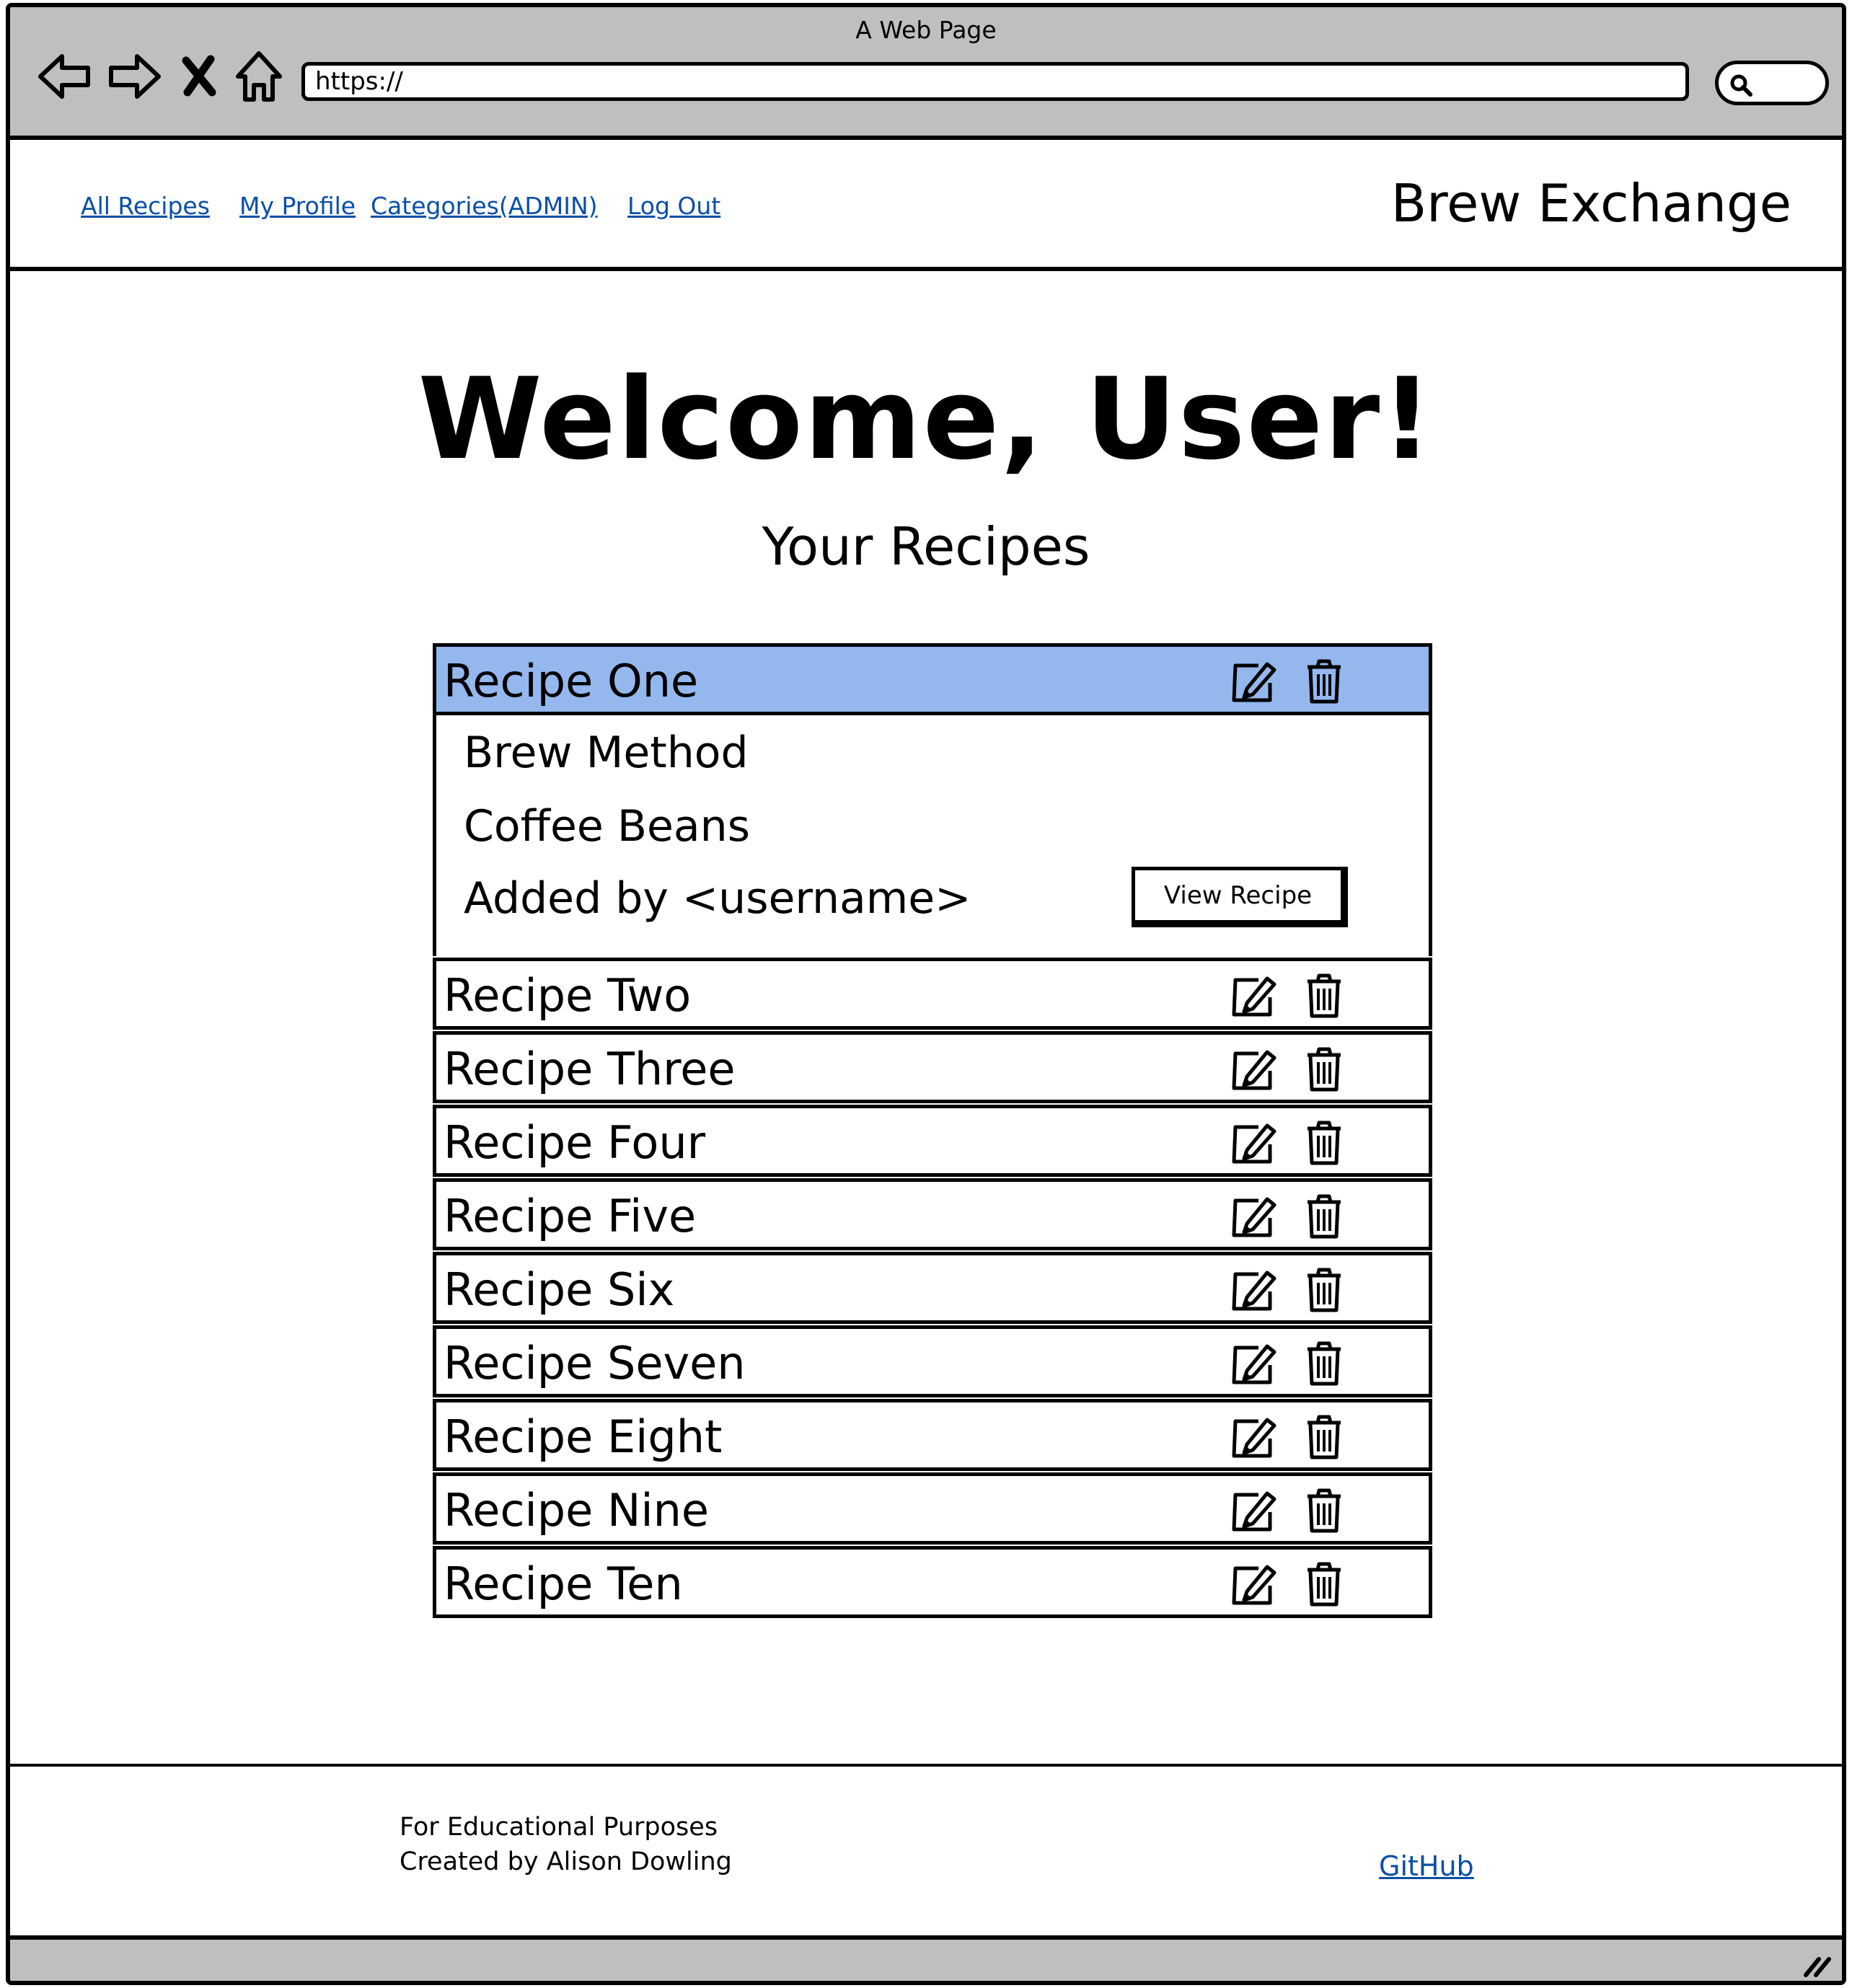 The width and height of the screenshot is (1852, 1988). I want to click on recipe-row: Recipe Five, so click(932, 1214).